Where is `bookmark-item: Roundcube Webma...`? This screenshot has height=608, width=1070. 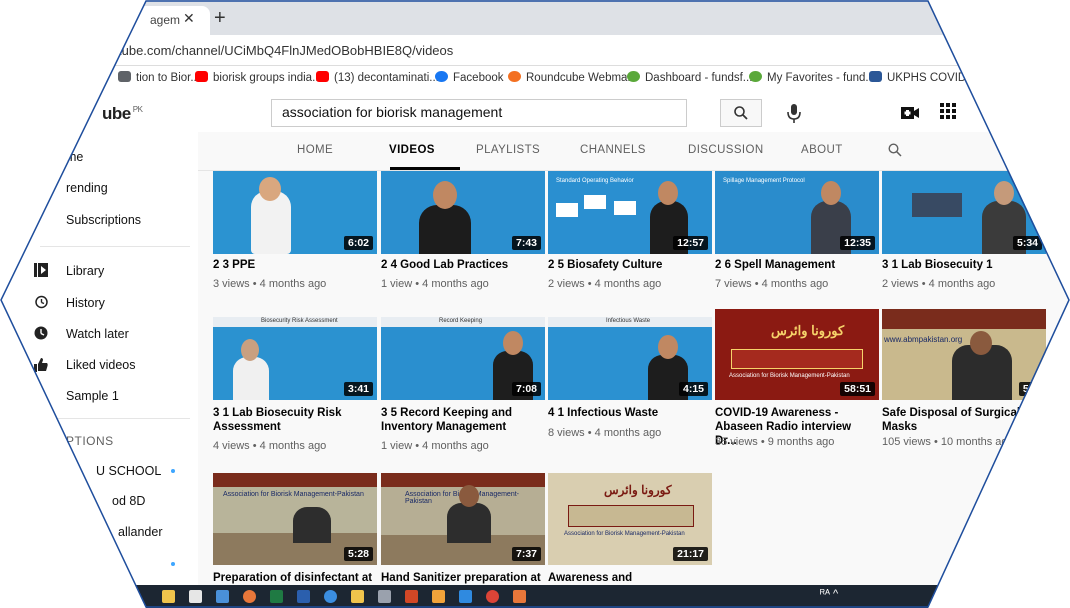
bookmark-item: Roundcube Webma... is located at coordinates (572, 77).